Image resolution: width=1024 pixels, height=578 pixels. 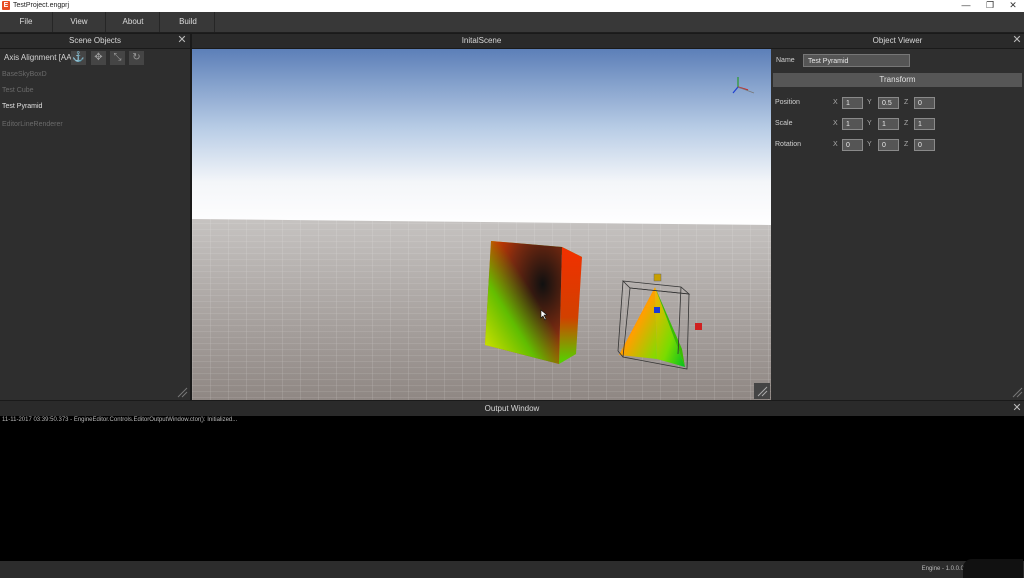 What do you see at coordinates (942, 569) in the screenshot?
I see `status-text: Engine - 1.0.0.0` at bounding box center [942, 569].